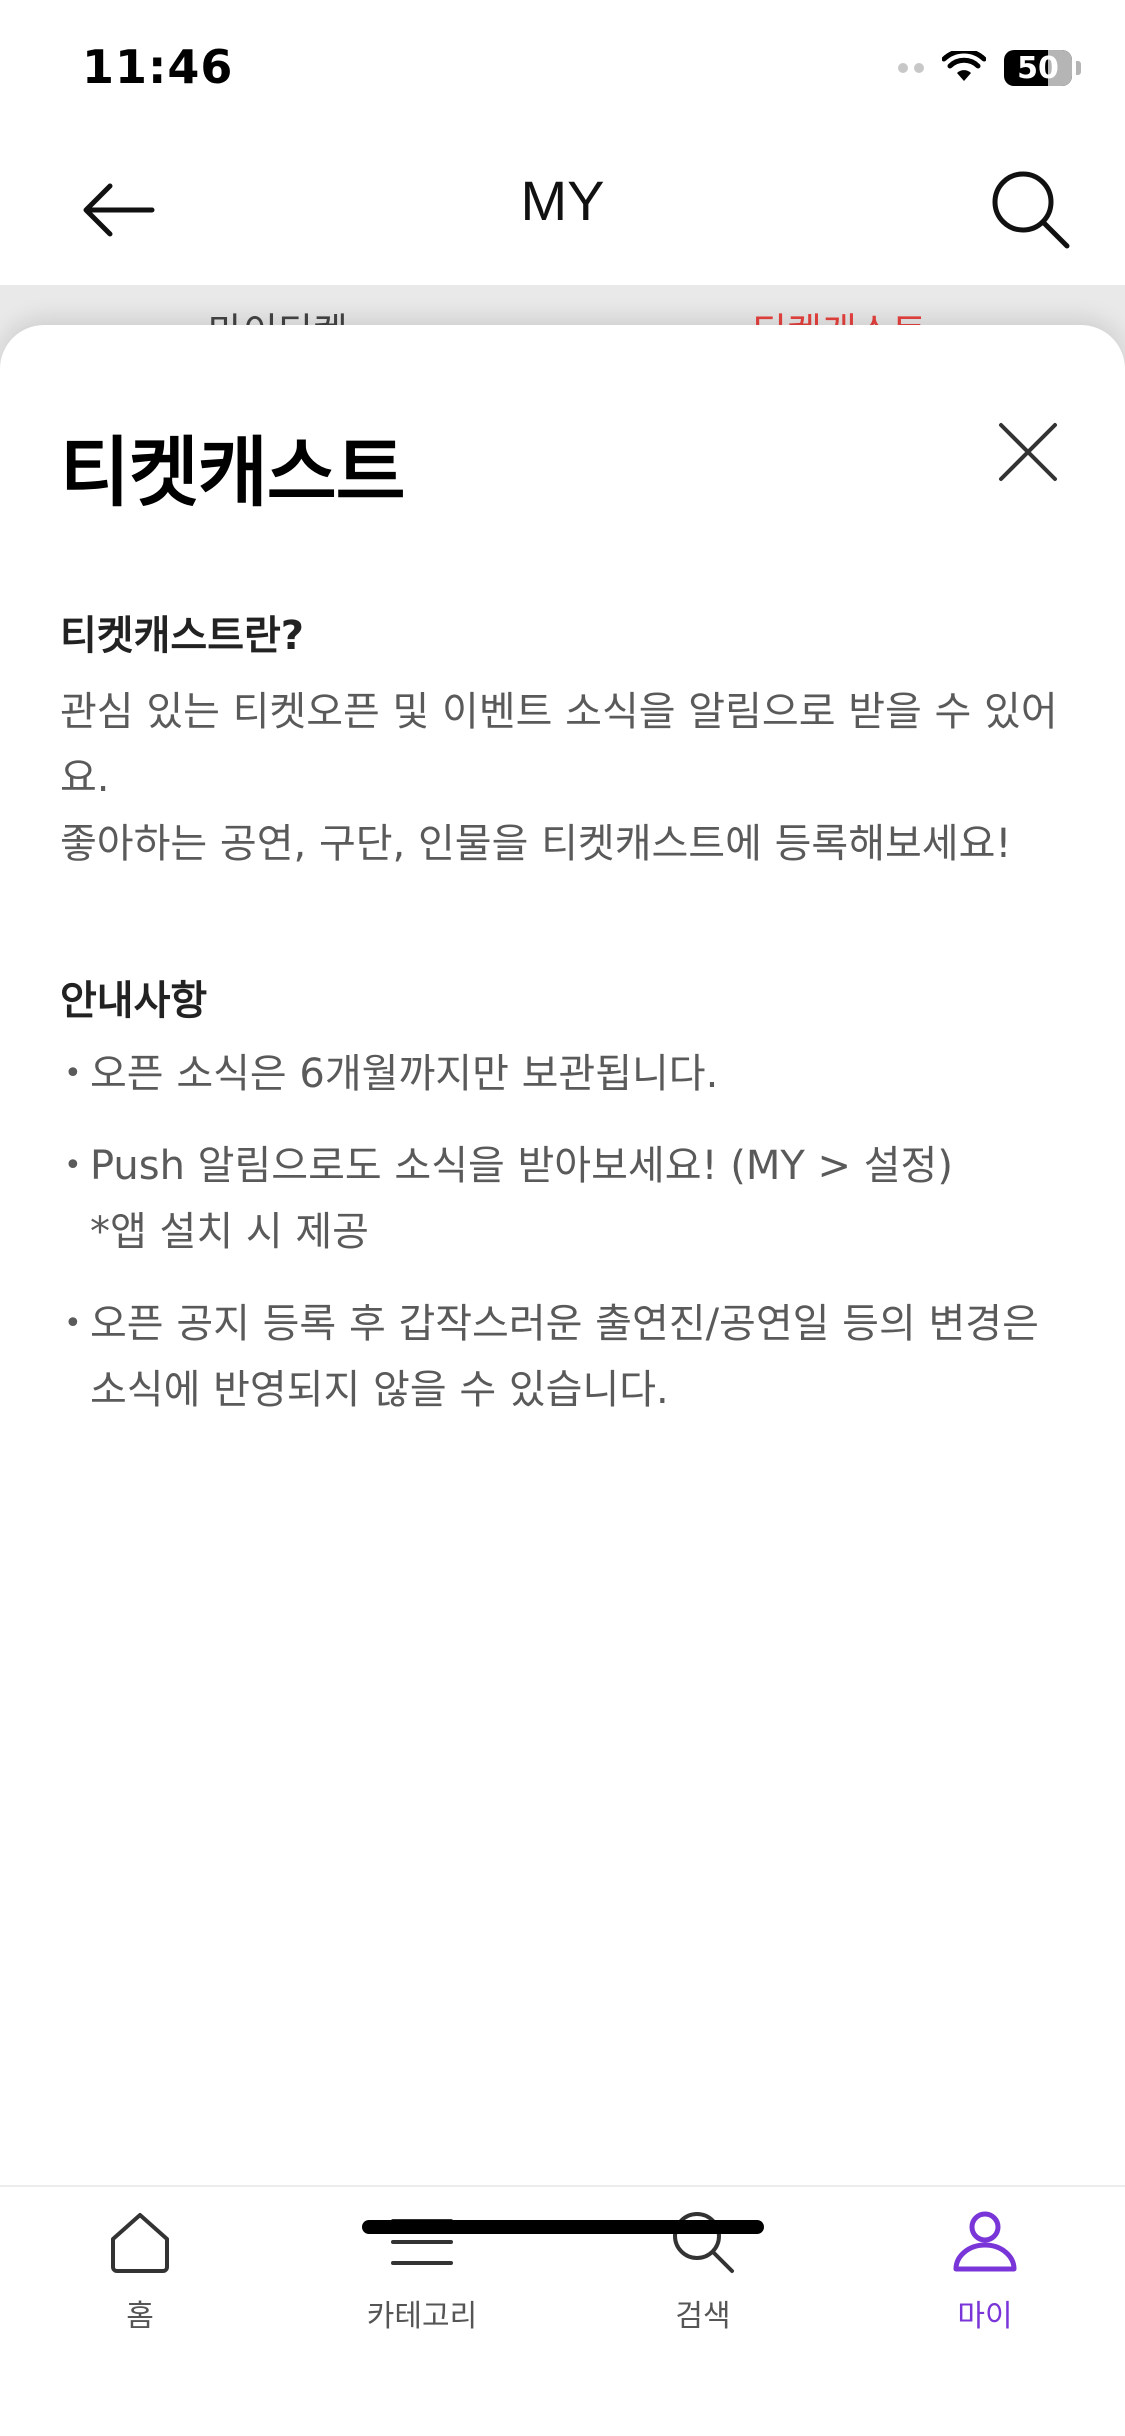 This screenshot has height=2436, width=1125. I want to click on tab-my: 마이, so click(985, 2282).